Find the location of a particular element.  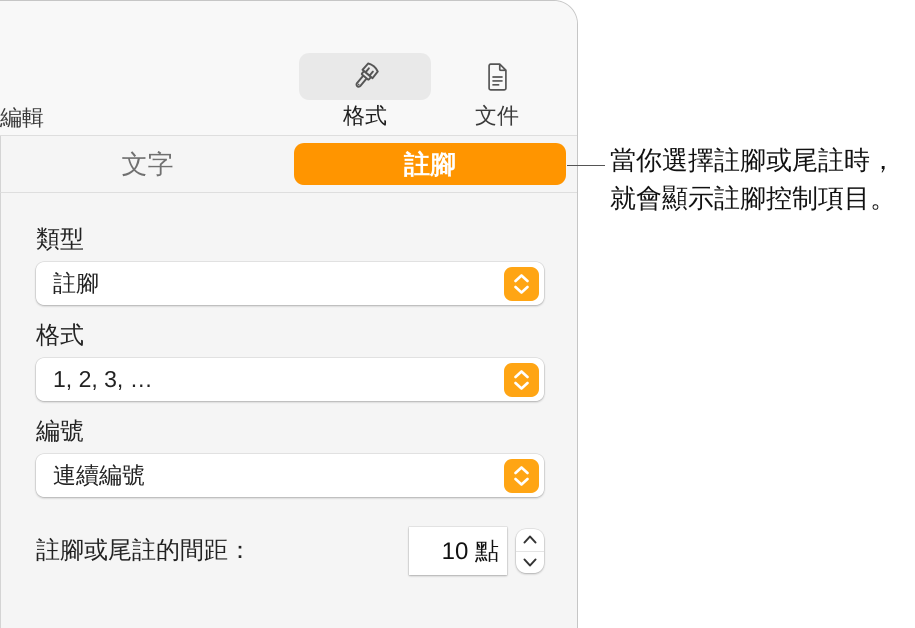

toolbar-label: 編輯 is located at coordinates (22, 118).